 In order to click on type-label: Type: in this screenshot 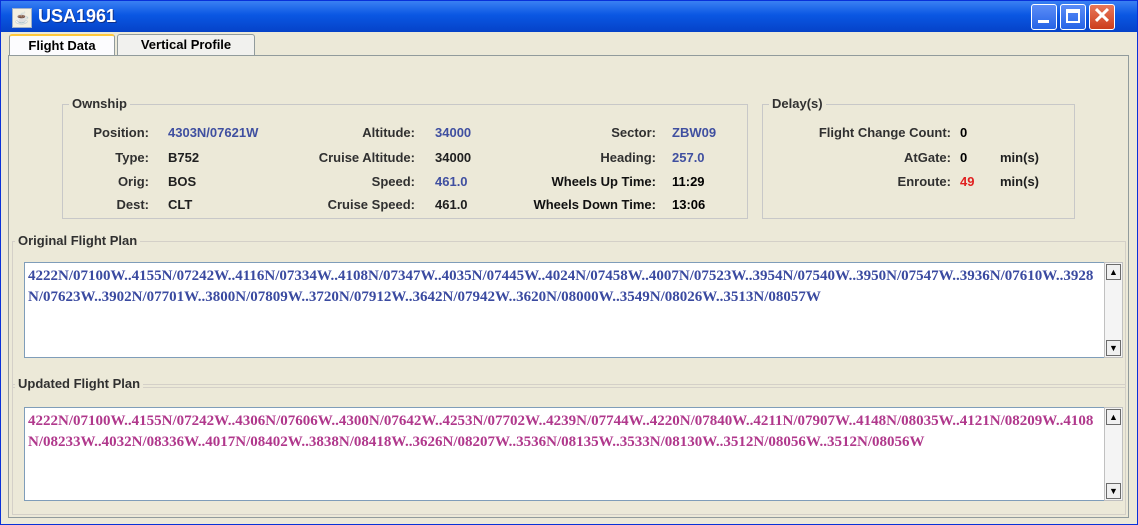, I will do `click(132, 157)`.